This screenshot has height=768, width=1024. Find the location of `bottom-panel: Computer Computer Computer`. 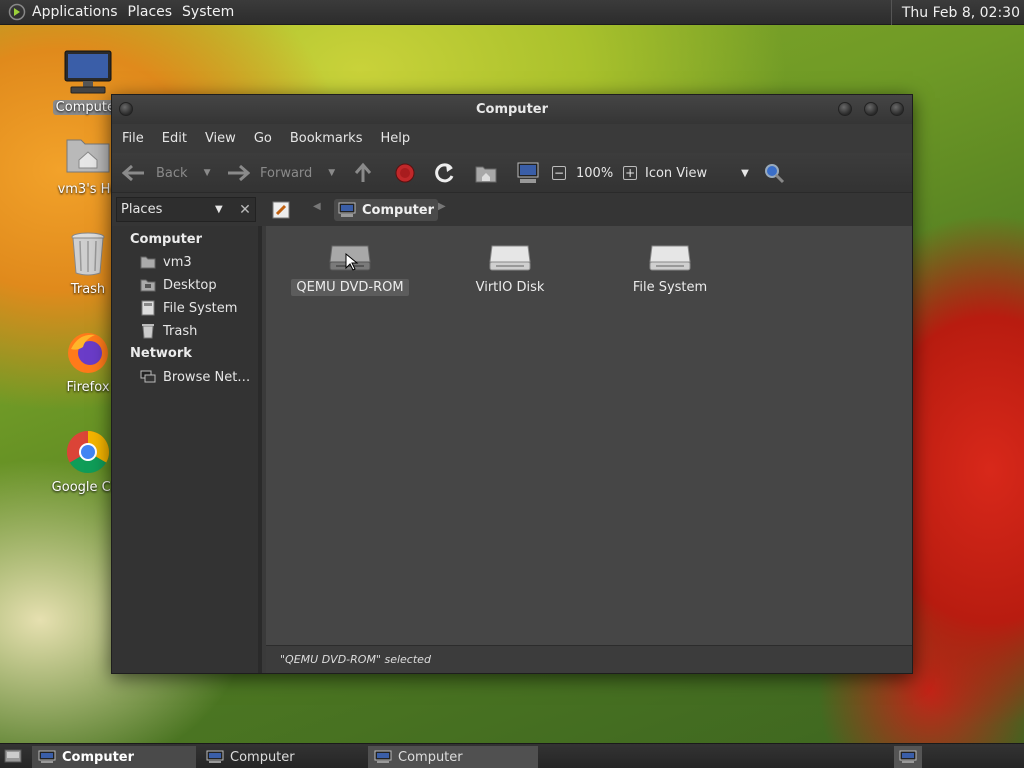

bottom-panel: Computer Computer Computer is located at coordinates (512, 755).